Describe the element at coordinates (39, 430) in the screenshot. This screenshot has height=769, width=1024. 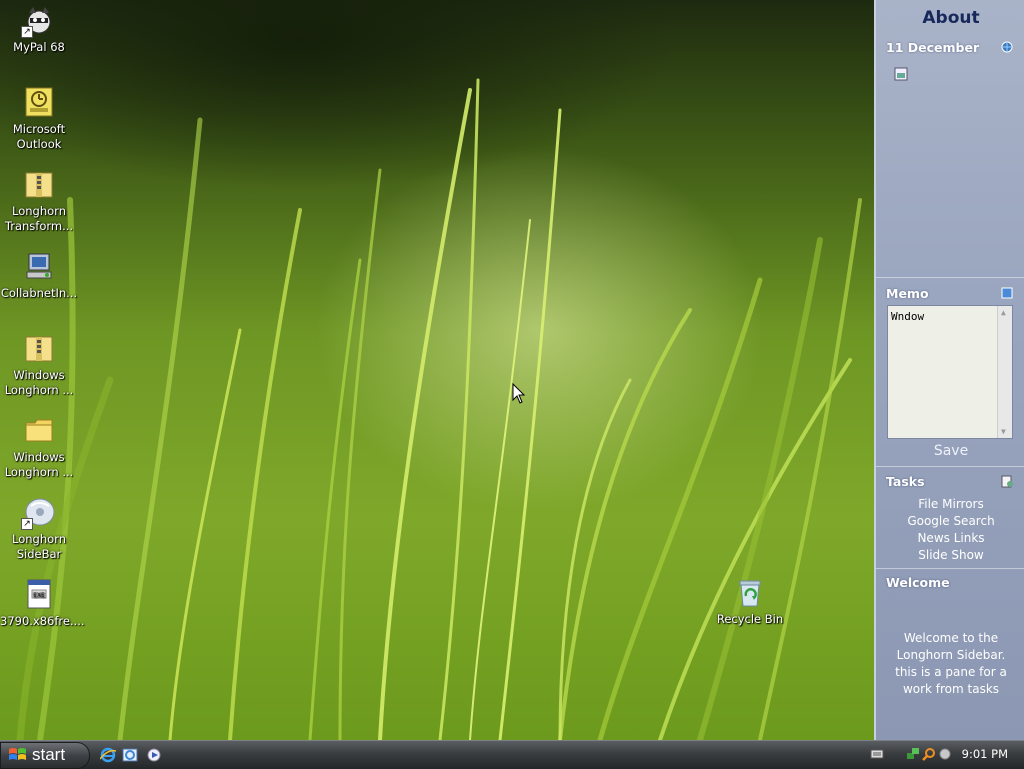
I see `folder-icon` at that location.